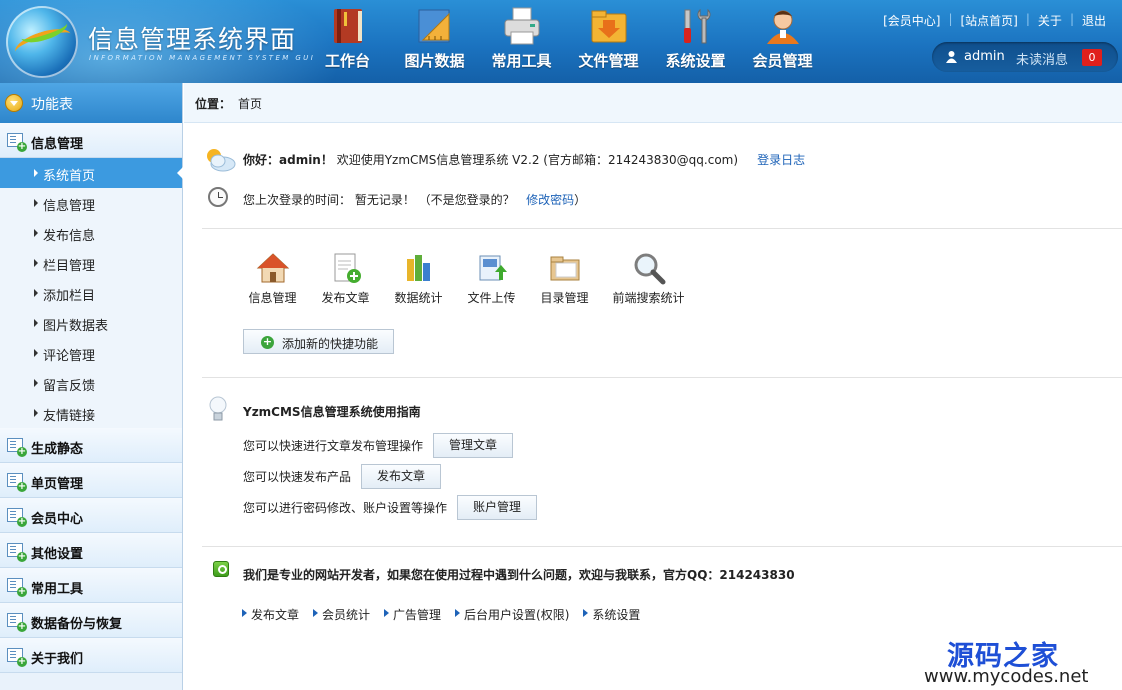 The width and height of the screenshot is (1122, 690). Describe the element at coordinates (91, 550) in the screenshot. I see `sidebar-group-other-settings: 其他设置` at that location.